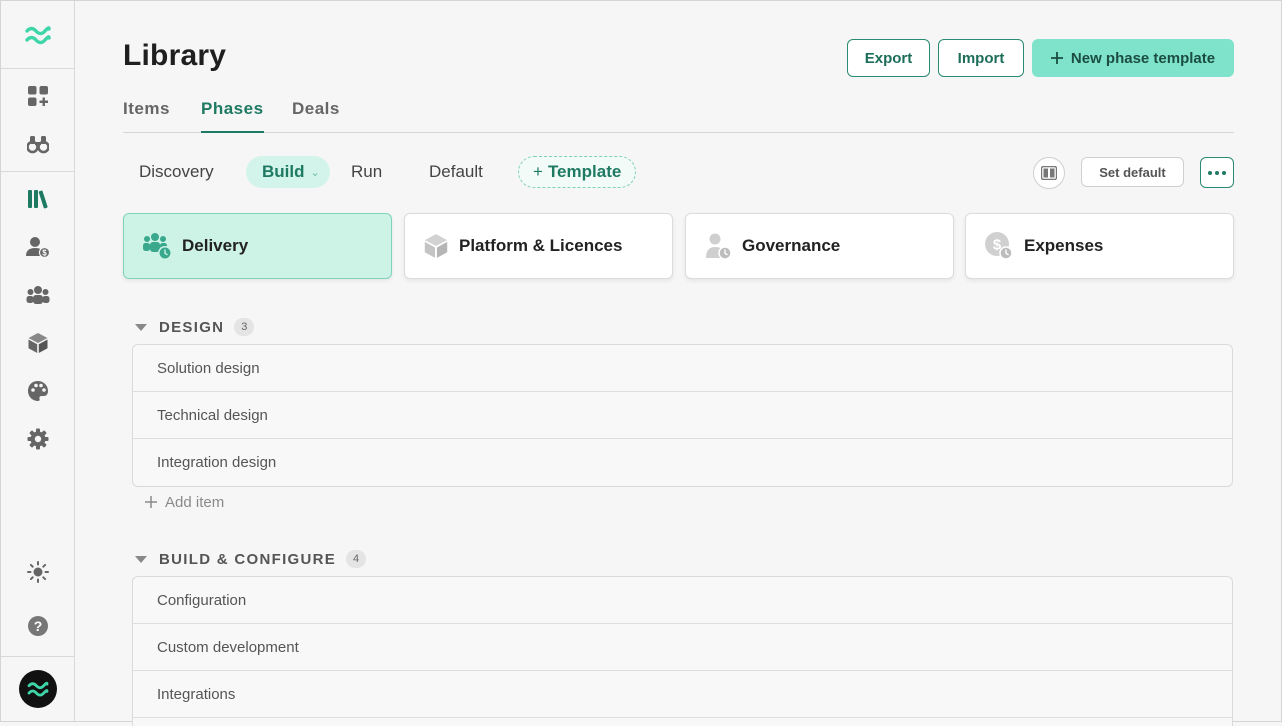 The height and width of the screenshot is (726, 1282). I want to click on list-item: Configuration, so click(682, 600).